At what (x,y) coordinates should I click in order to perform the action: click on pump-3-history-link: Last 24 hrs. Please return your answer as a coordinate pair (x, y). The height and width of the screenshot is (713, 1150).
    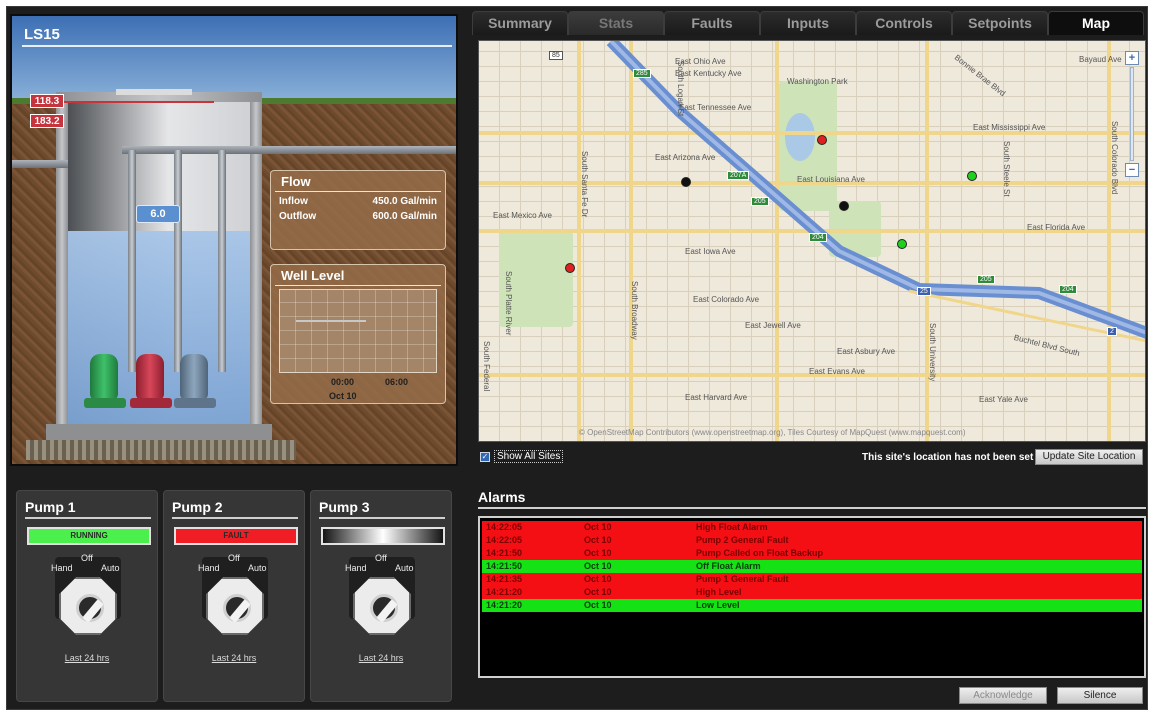
    Looking at the image, I should click on (381, 658).